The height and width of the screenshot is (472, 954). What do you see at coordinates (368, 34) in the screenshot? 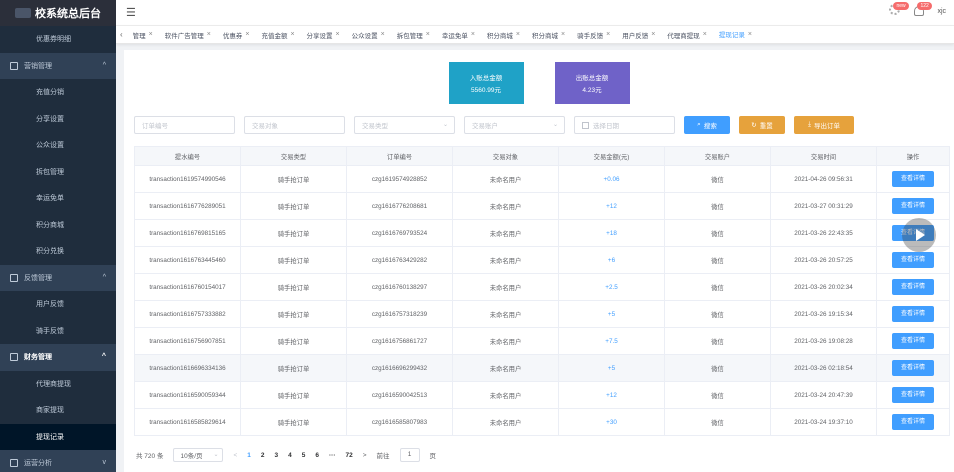
I see `tab-item: 公众设置 ×` at bounding box center [368, 34].